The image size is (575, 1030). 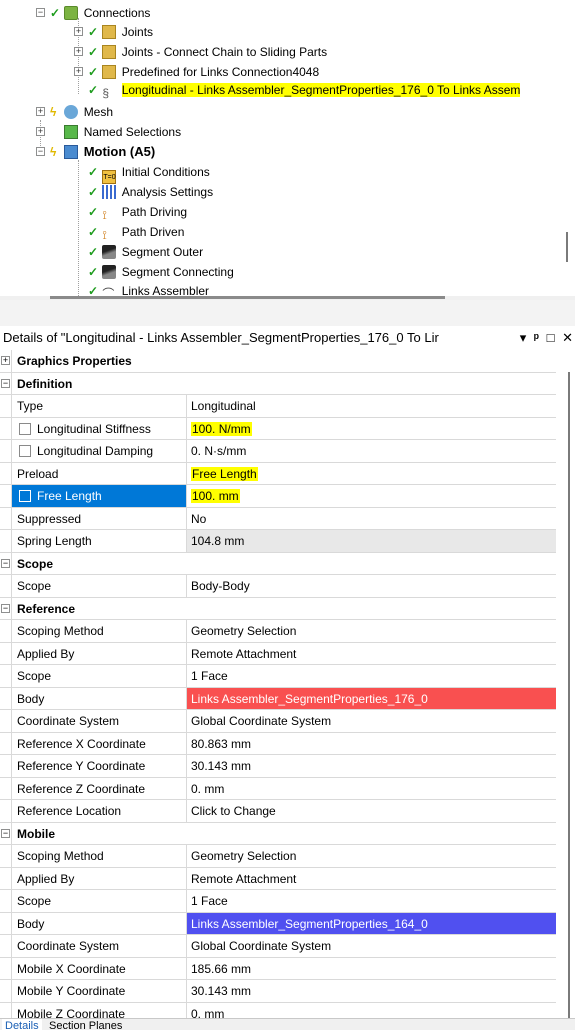 I want to click on panel-splitter, so click(x=287, y=313).